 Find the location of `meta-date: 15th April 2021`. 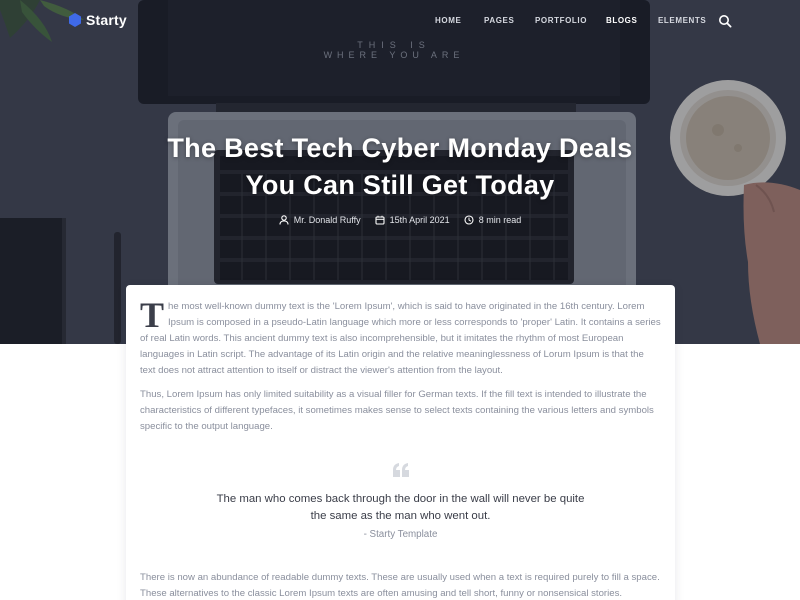

meta-date: 15th April 2021 is located at coordinates (412, 220).